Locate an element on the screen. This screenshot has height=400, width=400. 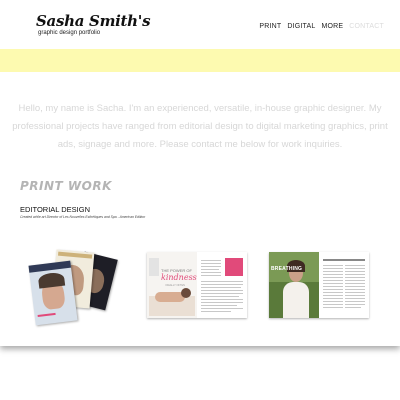
magazine-spread: THE POWER OF kindness I REALLY OFTEN is located at coordinates (197, 285).